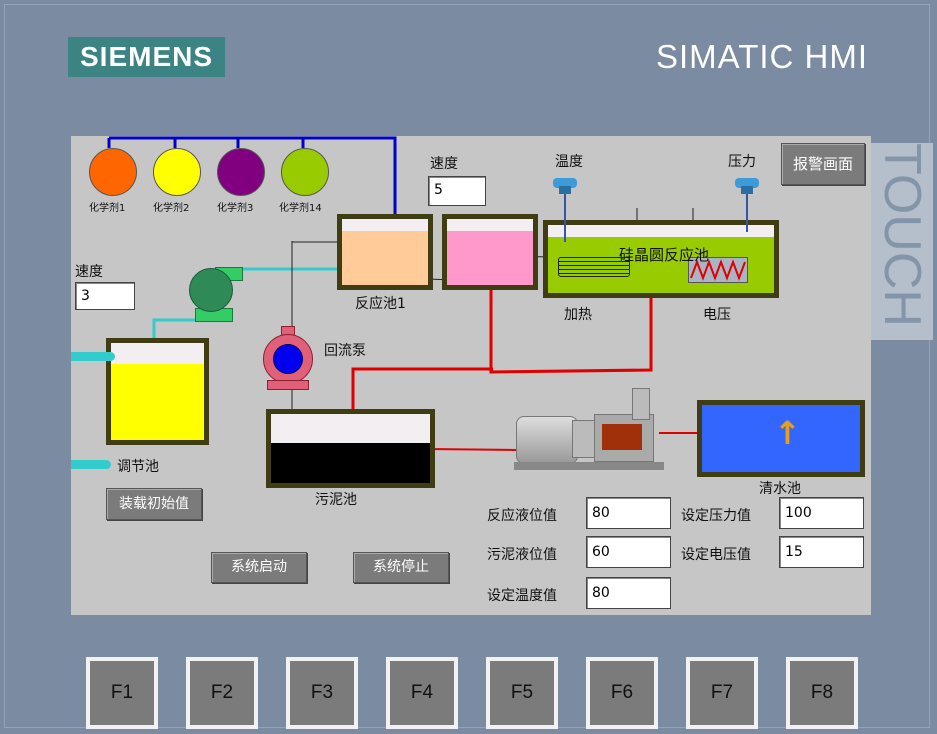 The width and height of the screenshot is (937, 734). I want to click on feed-pump-icon, so click(215, 294).